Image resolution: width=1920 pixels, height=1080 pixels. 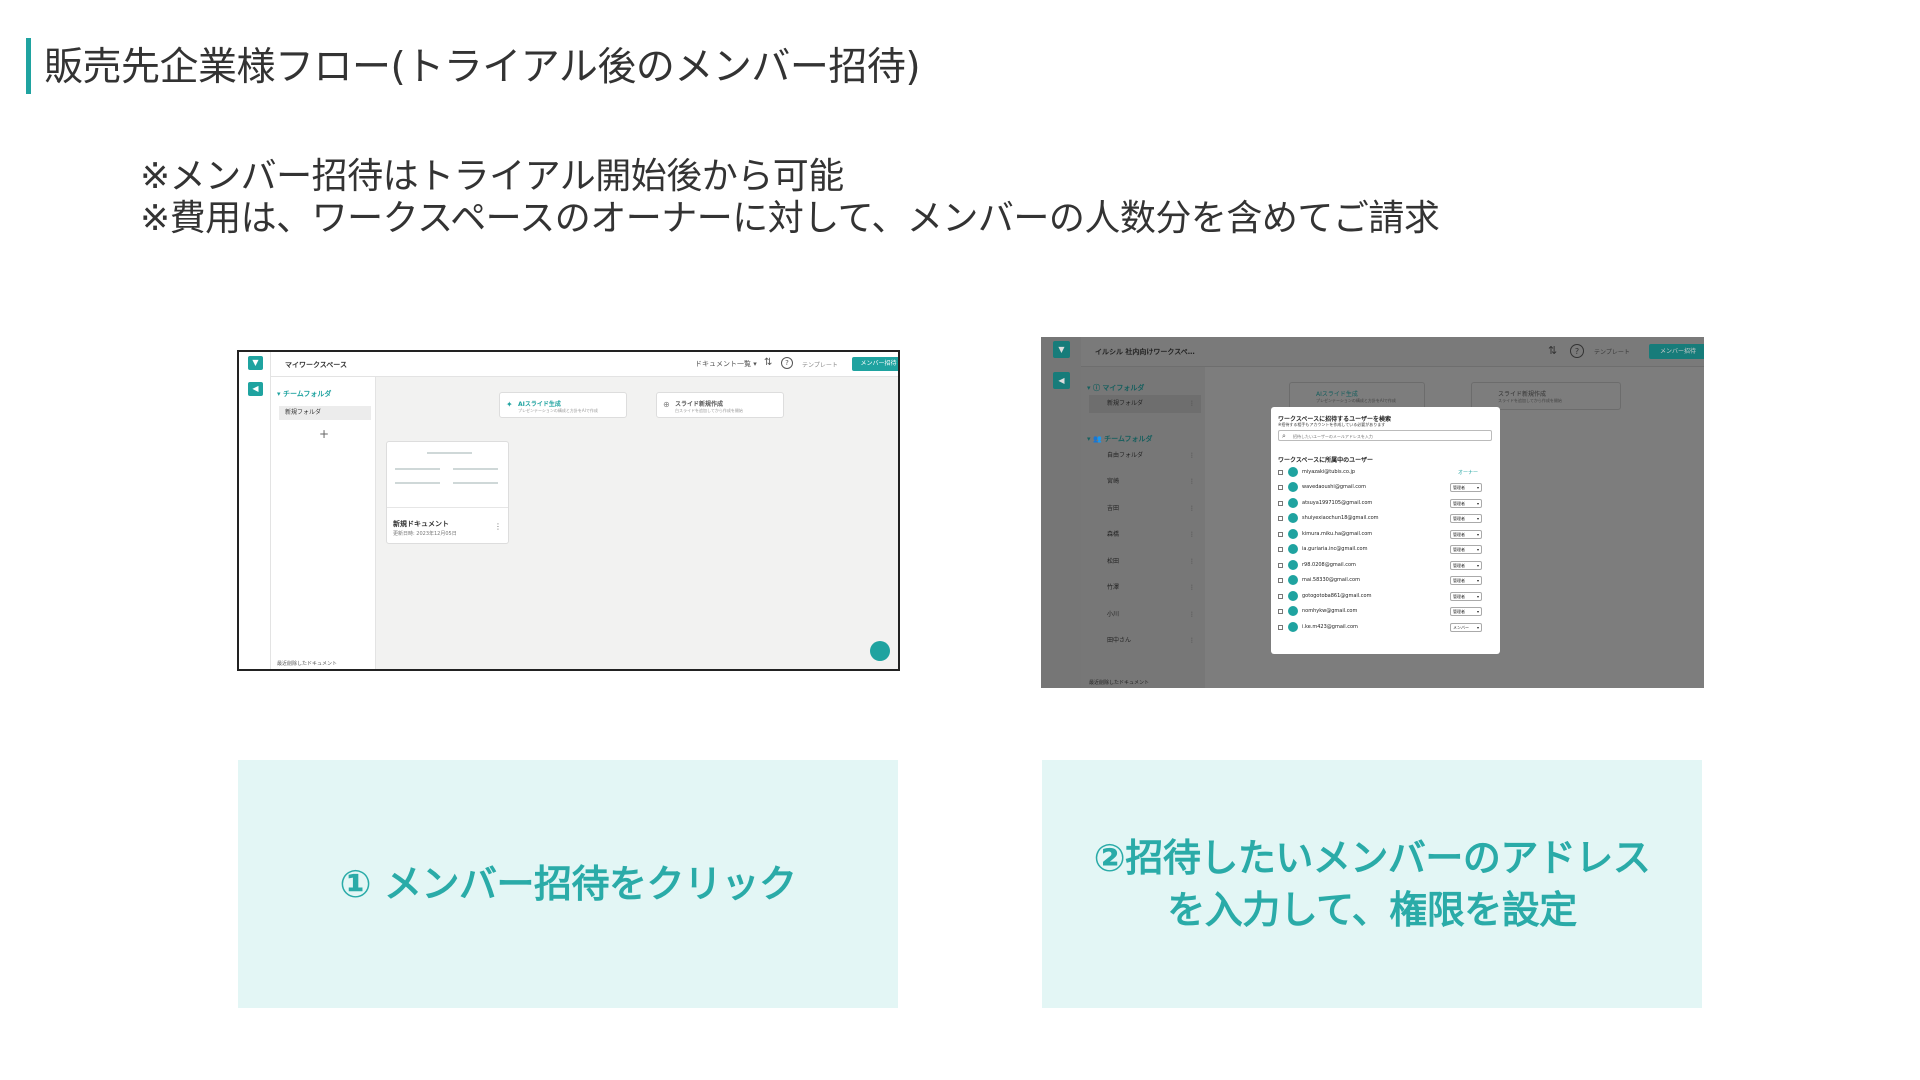 What do you see at coordinates (1546, 396) in the screenshot?
I see `new-slide-card: スライド新規作成 スライドを追加してから作成を開始` at bounding box center [1546, 396].